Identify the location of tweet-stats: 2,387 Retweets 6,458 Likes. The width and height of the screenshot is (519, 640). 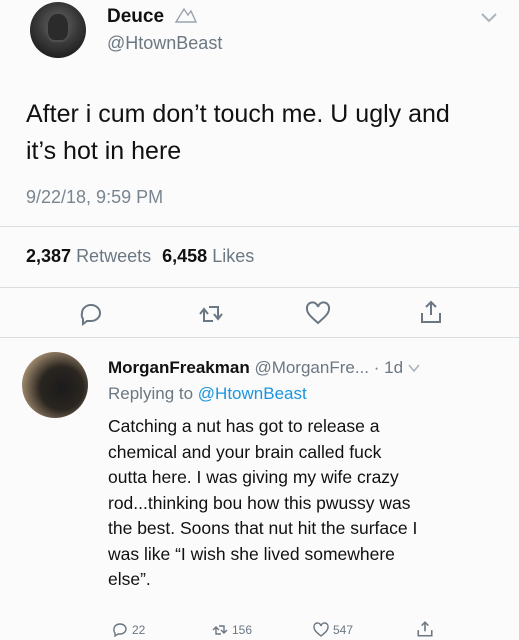
(140, 256).